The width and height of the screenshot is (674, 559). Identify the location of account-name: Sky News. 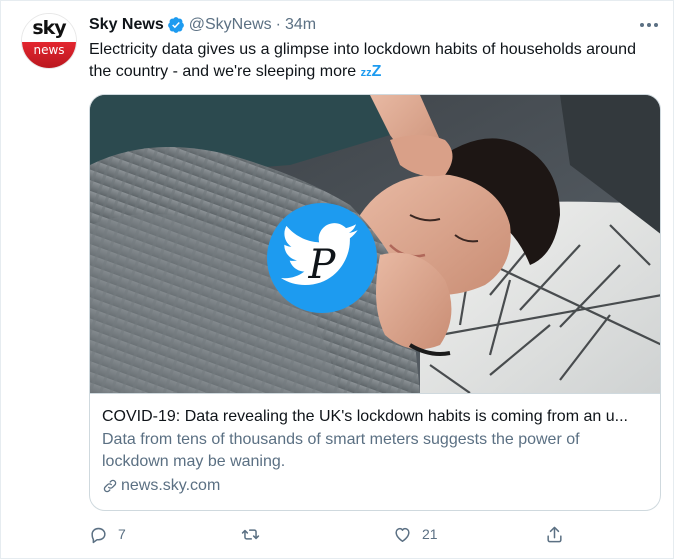
(126, 25).